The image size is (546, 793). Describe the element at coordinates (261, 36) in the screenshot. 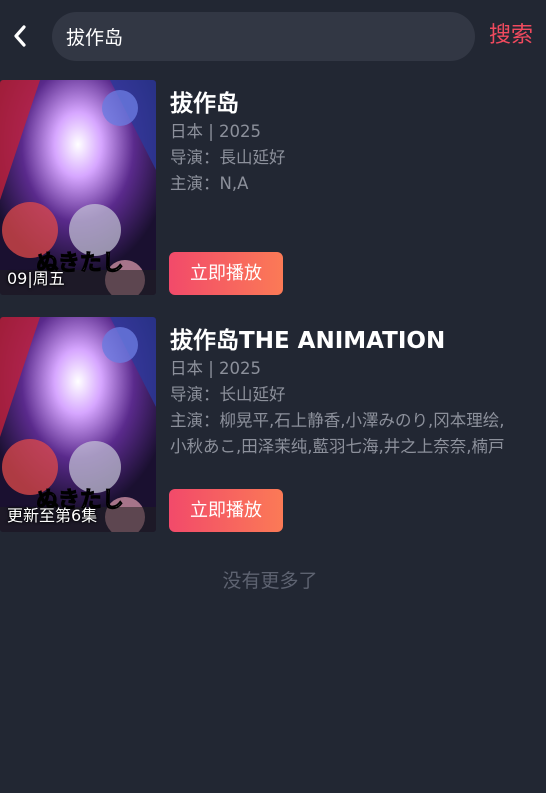

I see `search-input` at that location.